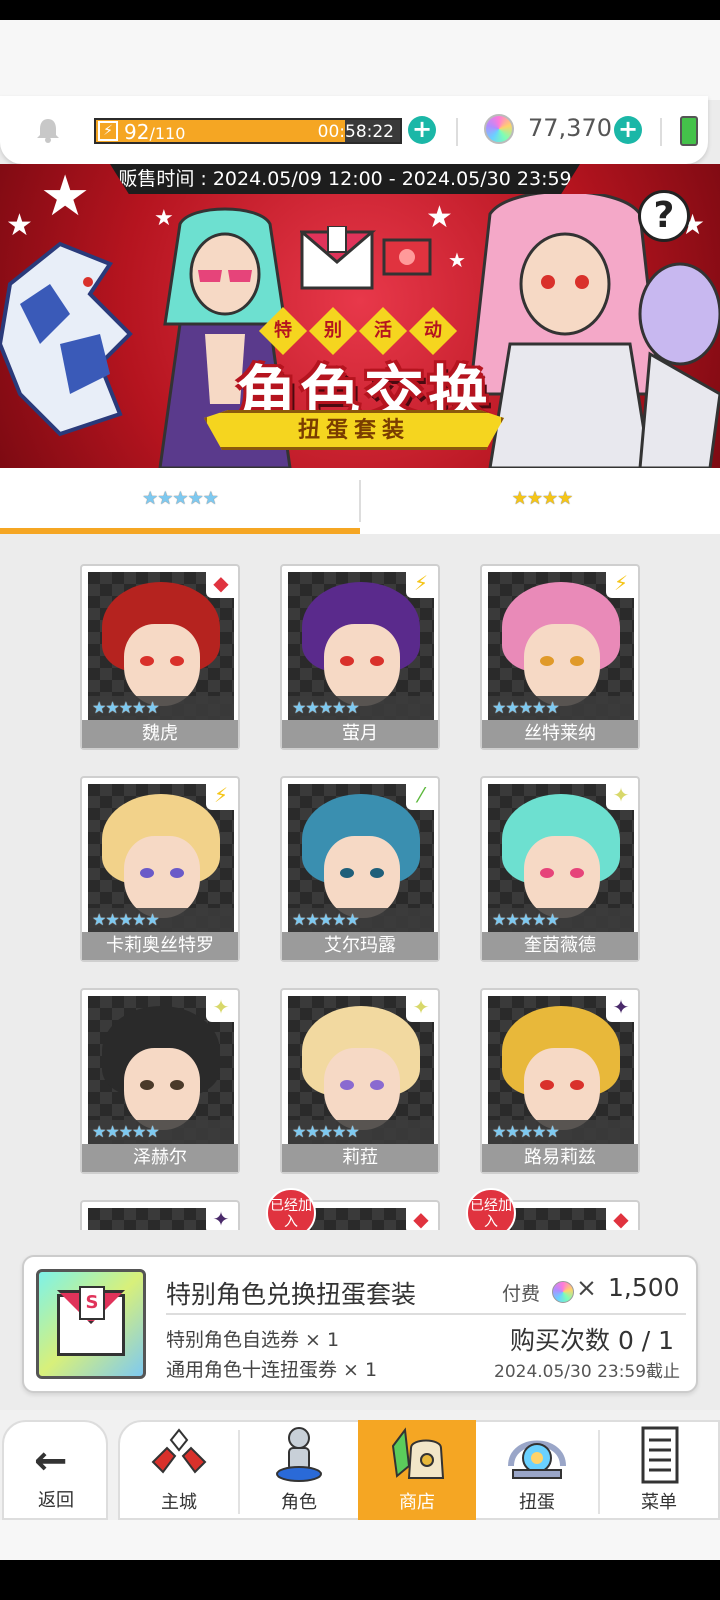  I want to click on character-card: ✦ ★★★★★ 泽赫尔, so click(160, 1081).